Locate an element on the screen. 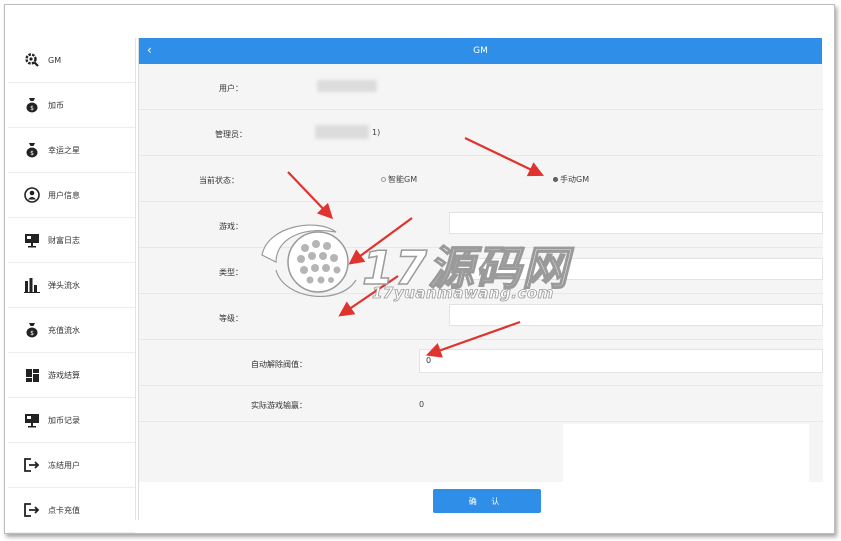  sidebar-item-add-coin-record: 加币记录 is located at coordinates (71, 420).